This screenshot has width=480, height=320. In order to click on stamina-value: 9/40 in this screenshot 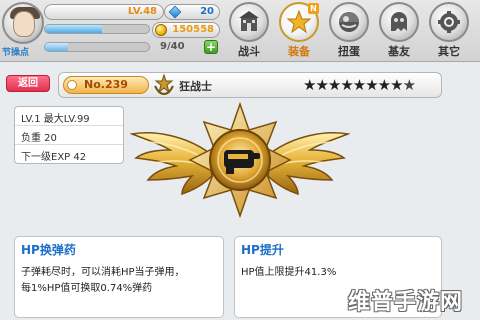, I will do `click(172, 46)`.